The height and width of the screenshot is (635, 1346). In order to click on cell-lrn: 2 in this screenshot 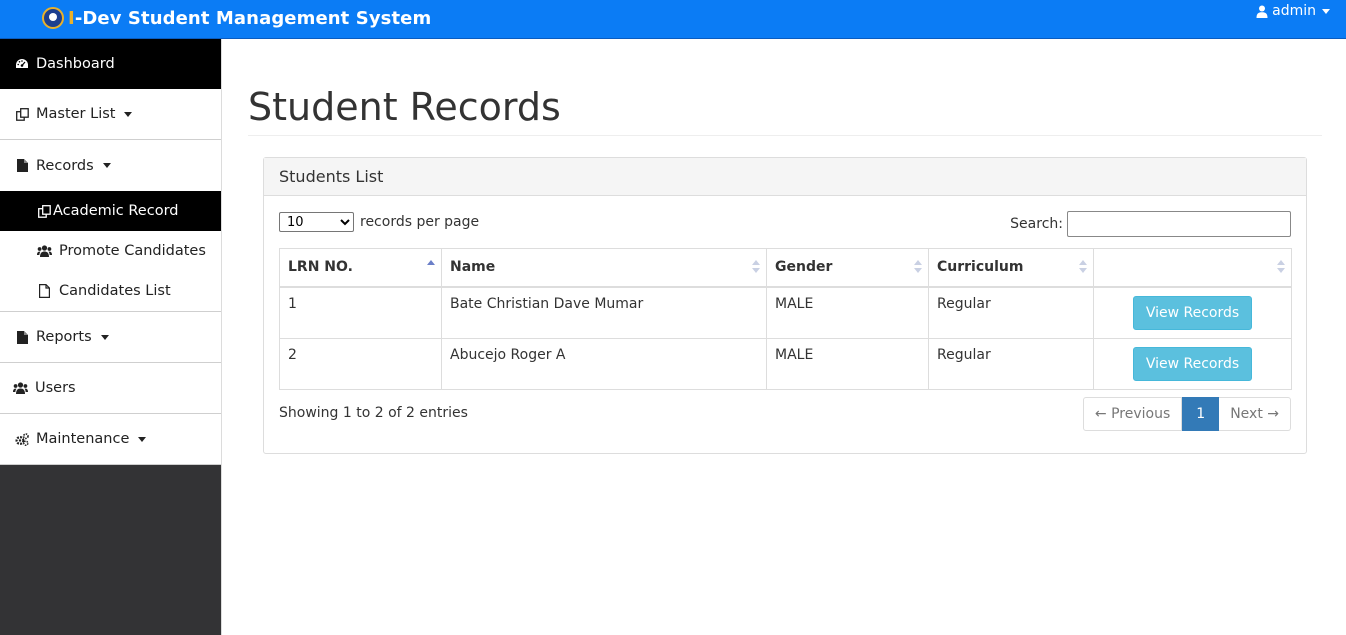, I will do `click(360, 363)`.